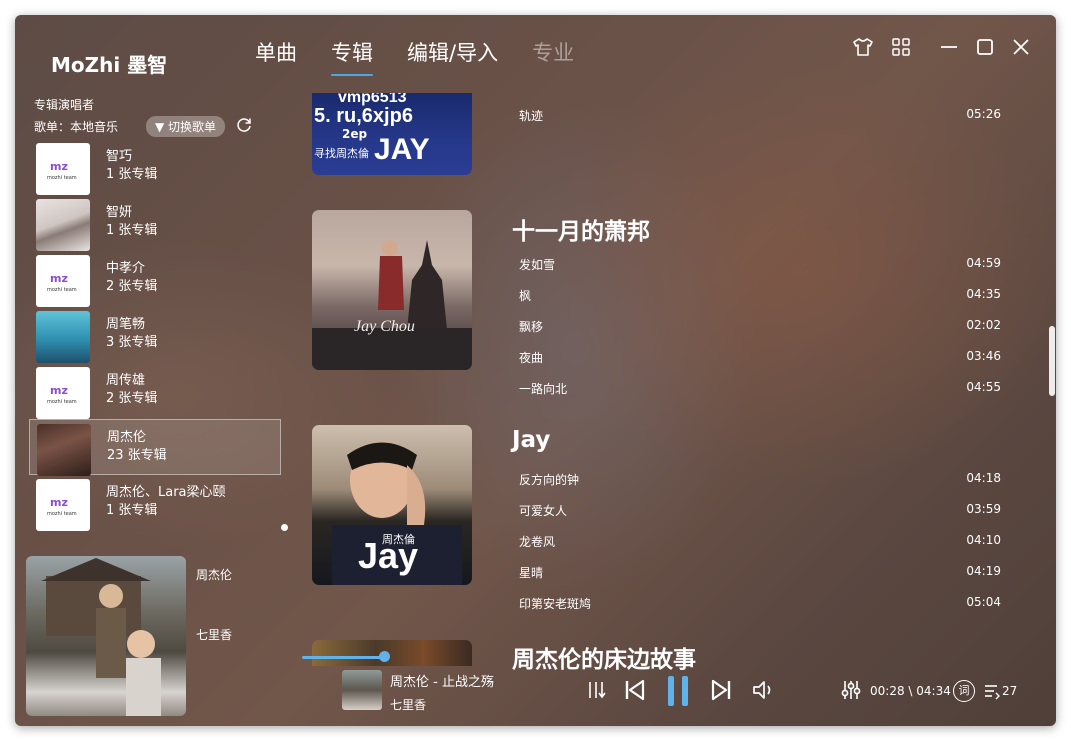  I want to click on minimize-icon, so click(949, 47).